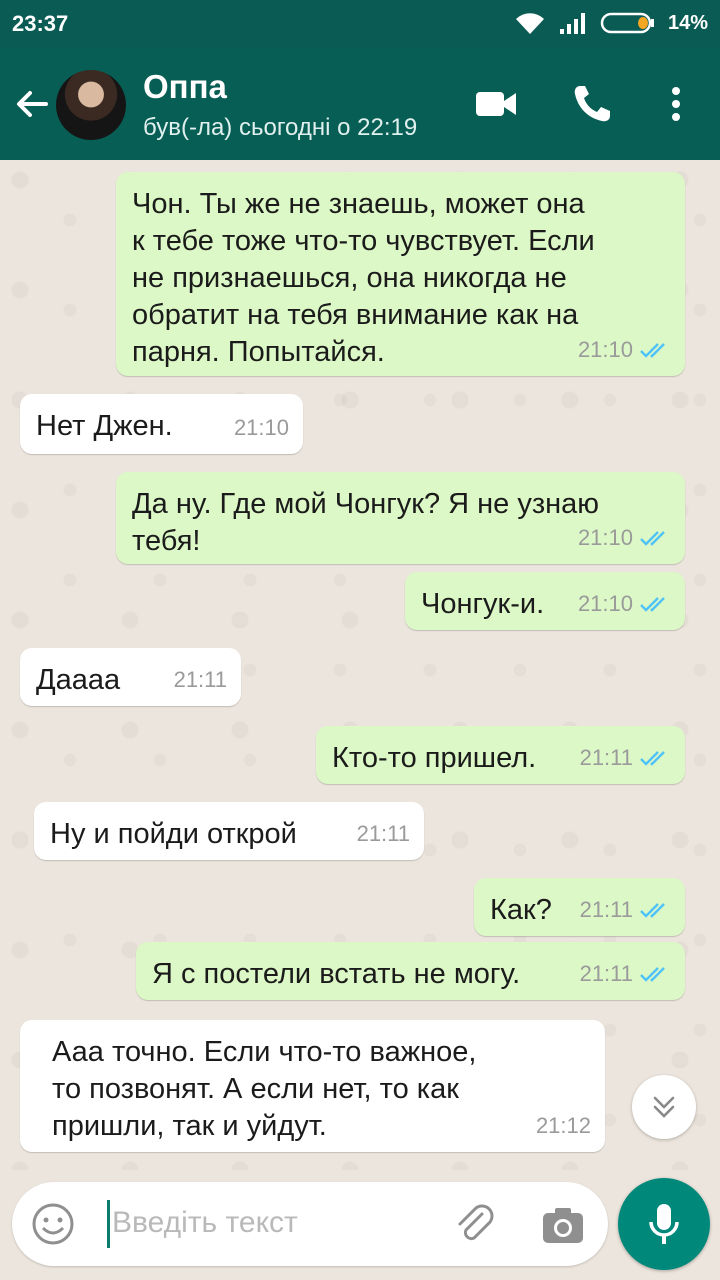  I want to click on message-outgoing: Кто-то пришел. 21:11, so click(500, 755).